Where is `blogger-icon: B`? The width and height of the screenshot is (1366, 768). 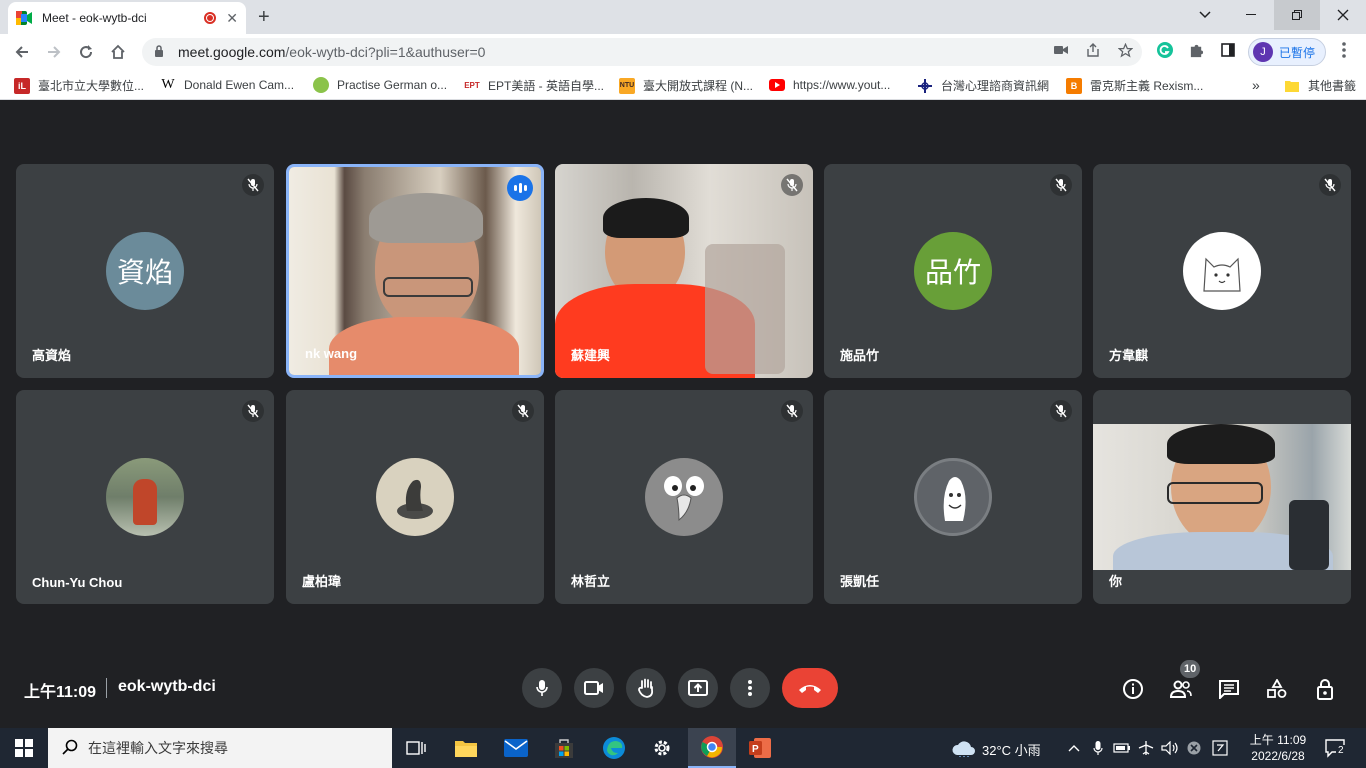 blogger-icon: B is located at coordinates (1074, 85).